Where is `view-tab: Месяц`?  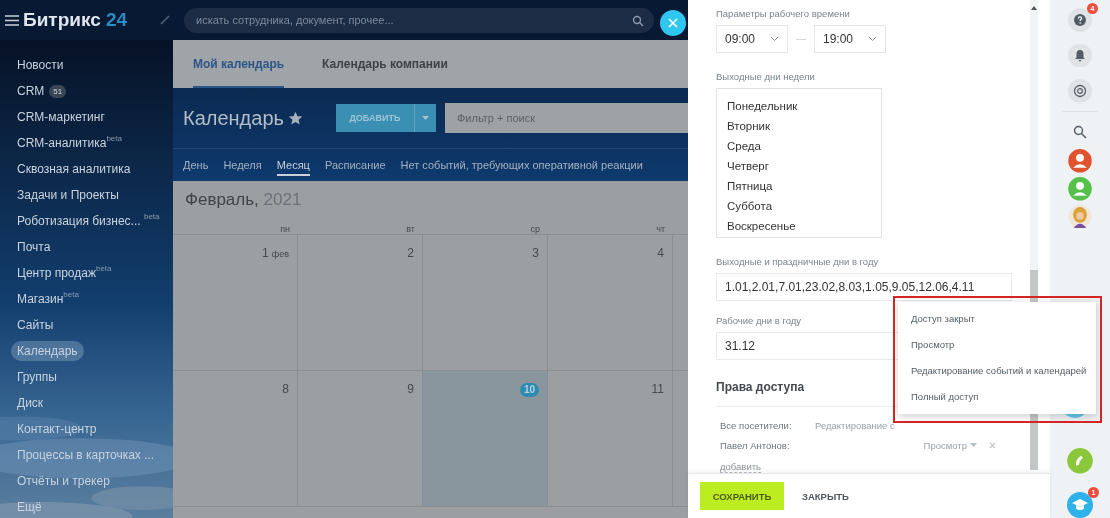
view-tab: Месяц is located at coordinates (293, 165).